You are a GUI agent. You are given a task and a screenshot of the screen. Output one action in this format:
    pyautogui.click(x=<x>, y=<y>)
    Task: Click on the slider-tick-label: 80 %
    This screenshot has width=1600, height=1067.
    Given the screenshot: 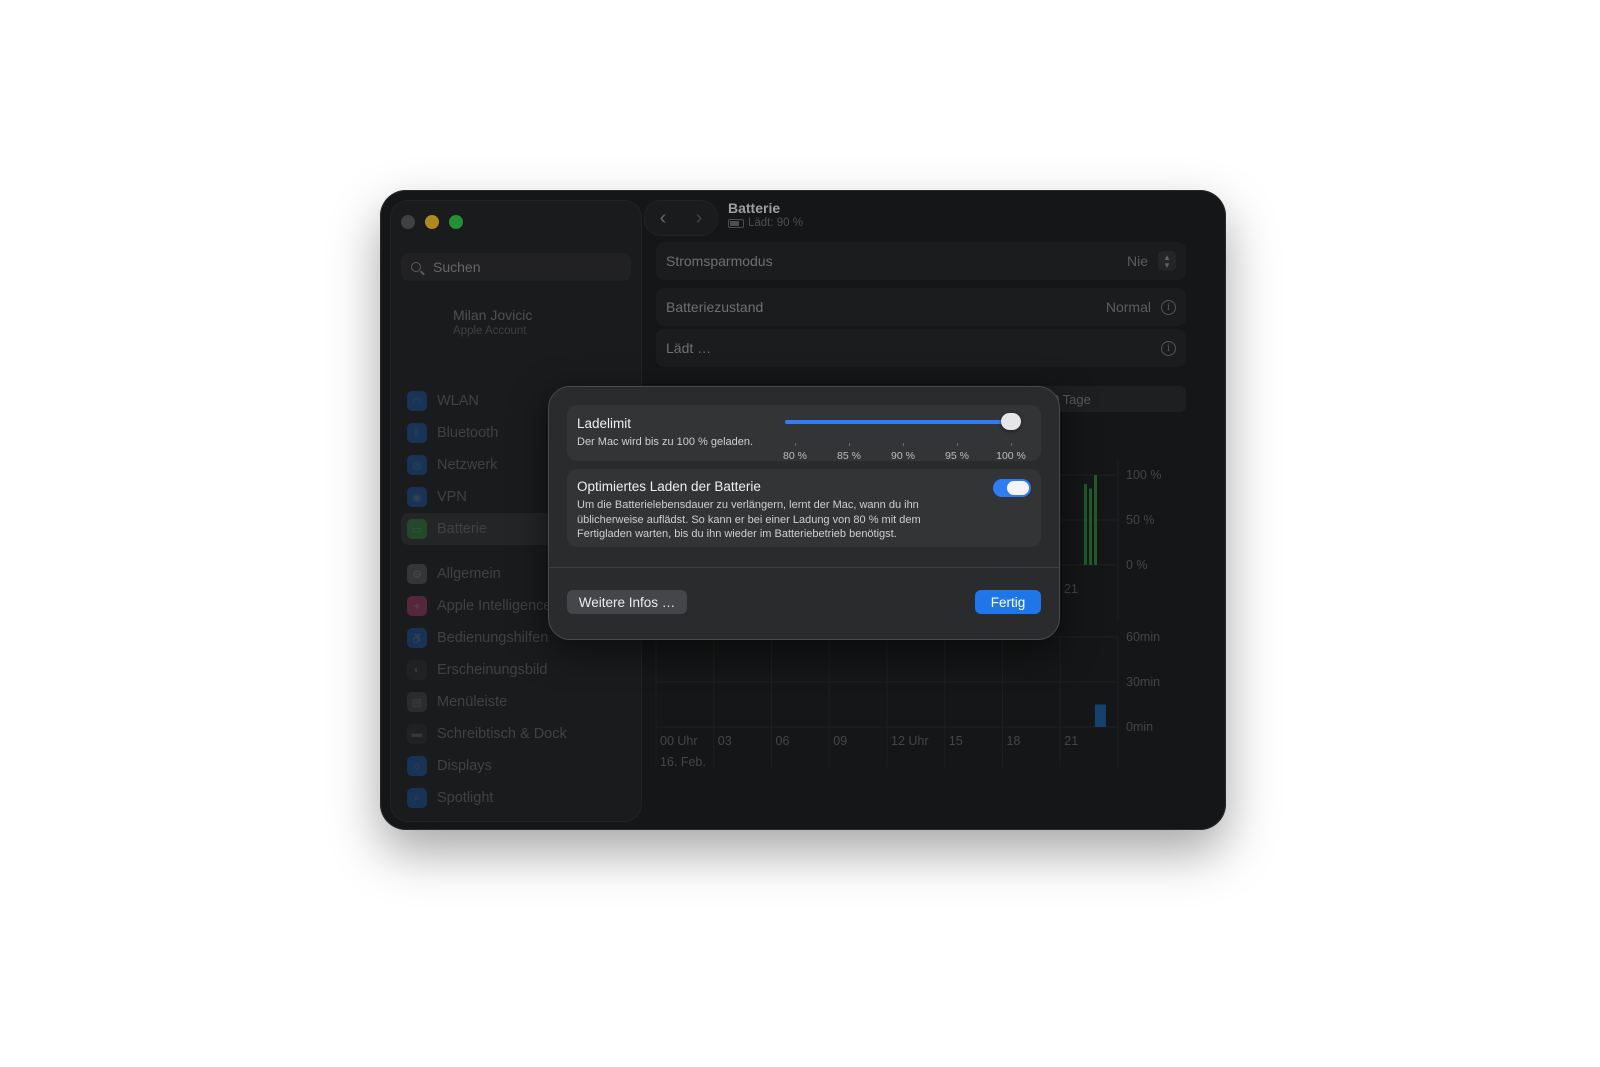 What is the action you would take?
    pyautogui.click(x=795, y=456)
    